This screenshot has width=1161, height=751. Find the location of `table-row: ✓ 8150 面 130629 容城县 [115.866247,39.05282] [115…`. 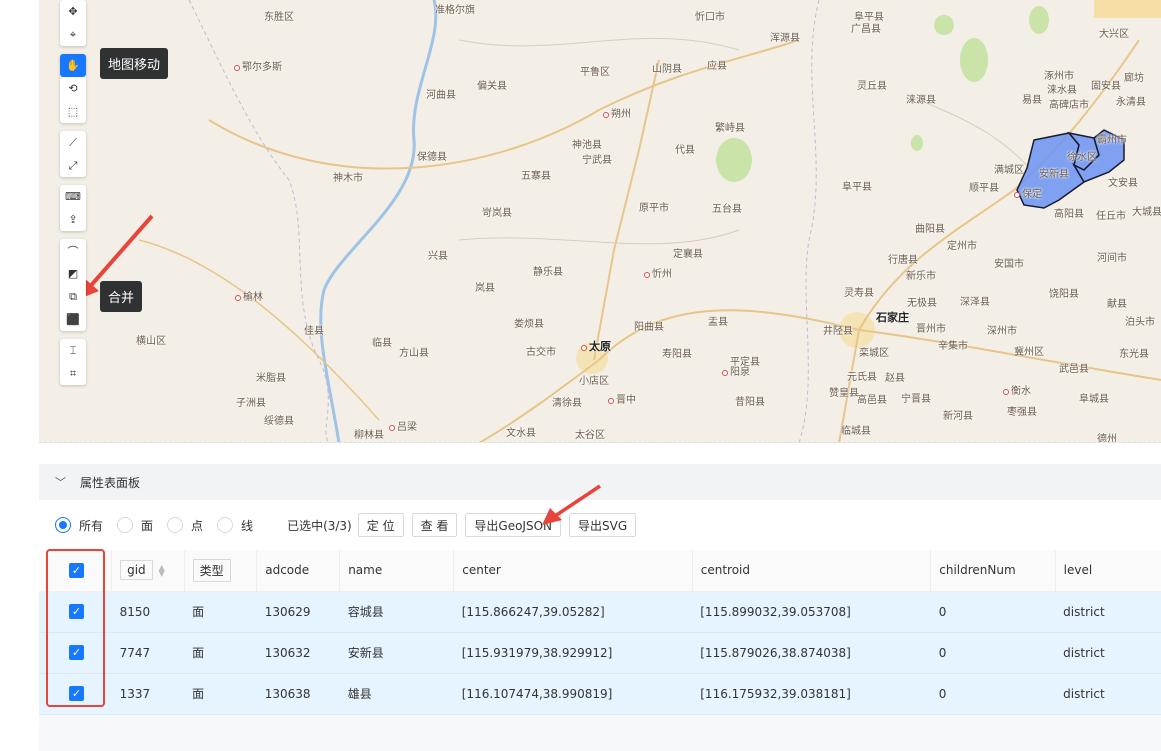

table-row: ✓ 8150 面 130629 容城县 [115.866247,39.05282] [115… is located at coordinates (600, 612).